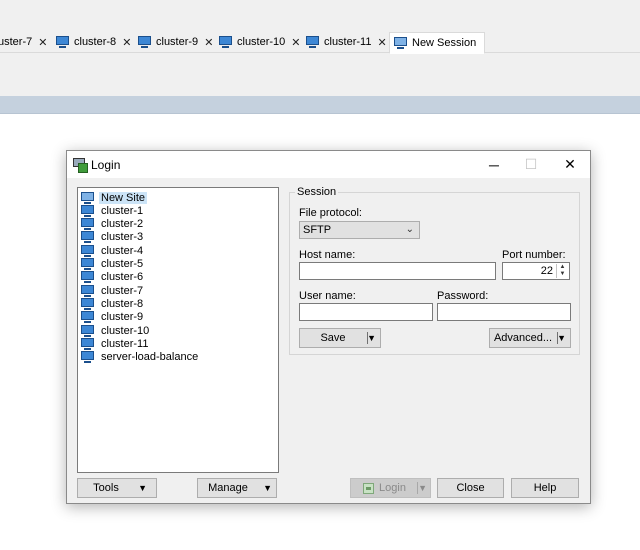 Image resolution: width=640 pixels, height=550 pixels. Describe the element at coordinates (122, 276) in the screenshot. I see `site-label: cluster-6` at that location.